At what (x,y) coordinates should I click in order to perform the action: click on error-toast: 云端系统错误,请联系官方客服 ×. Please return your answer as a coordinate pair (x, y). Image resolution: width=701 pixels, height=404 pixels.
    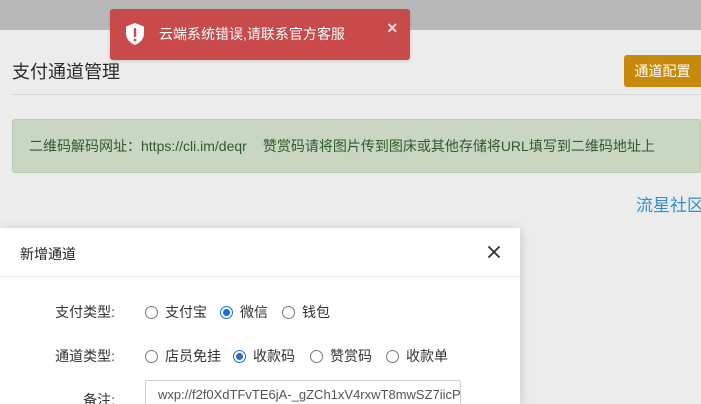
    Looking at the image, I should click on (260, 34).